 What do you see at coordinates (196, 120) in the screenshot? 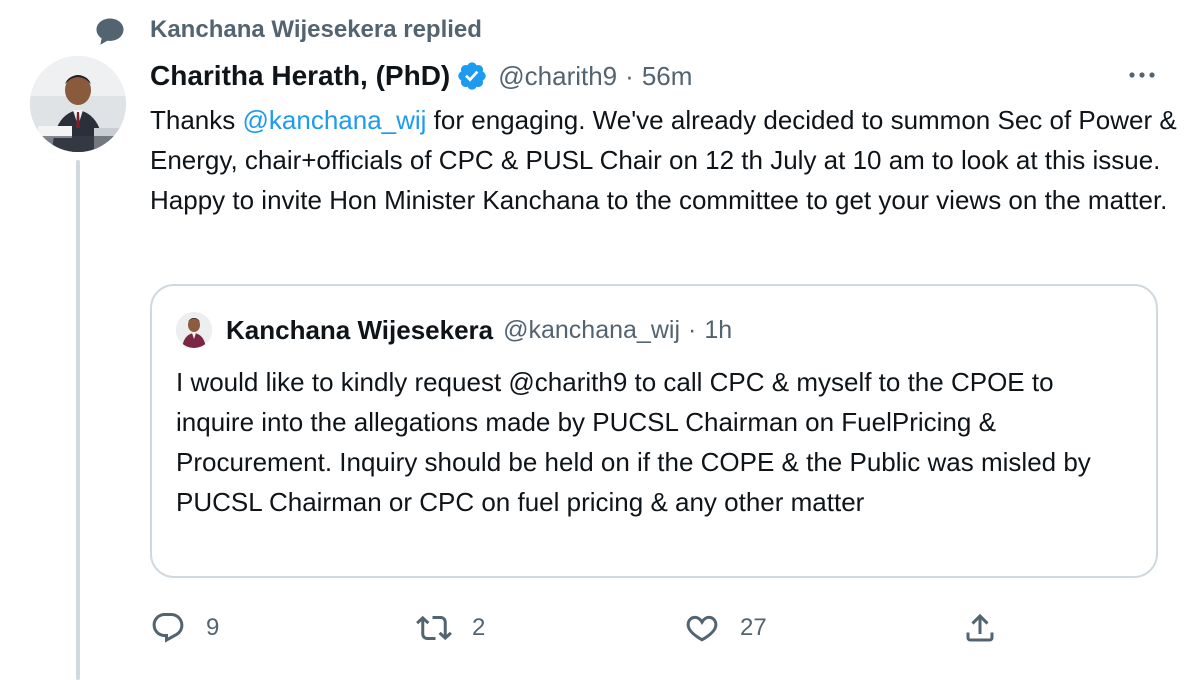
I see `tweet-text-part-1: Thanks` at bounding box center [196, 120].